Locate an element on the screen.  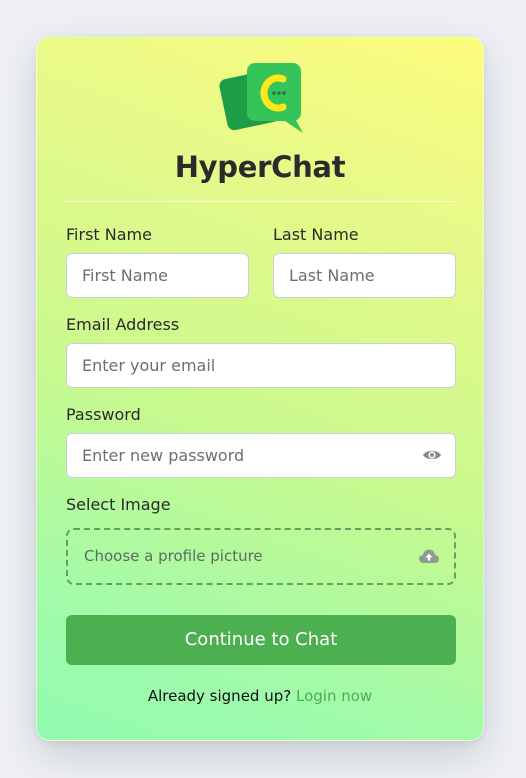
select-image-label: Select Image is located at coordinates (118, 504).